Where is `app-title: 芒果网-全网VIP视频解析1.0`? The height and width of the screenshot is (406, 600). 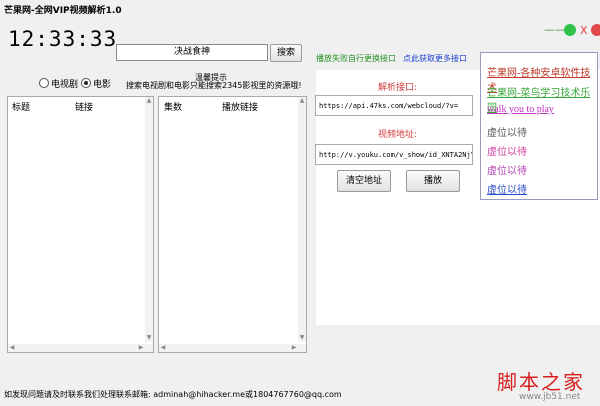 app-title: 芒果网-全网VIP视频解析1.0 is located at coordinates (63, 11).